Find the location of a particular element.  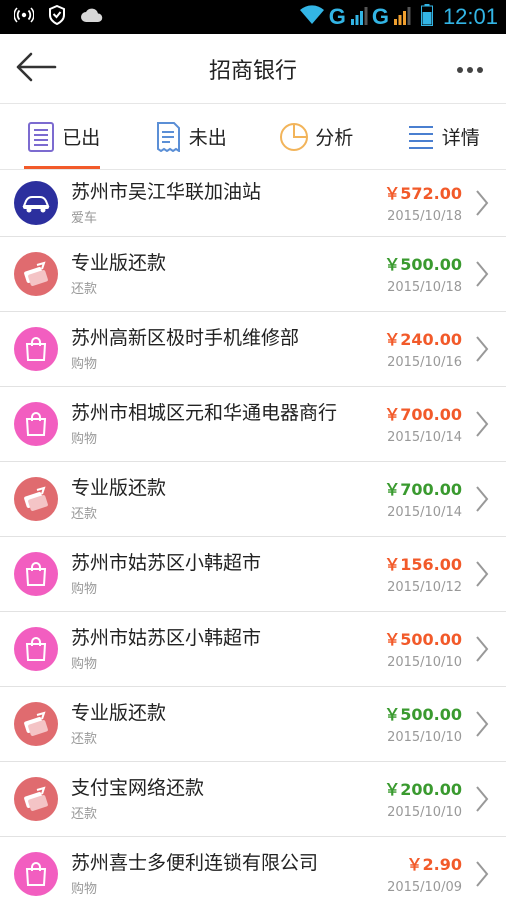

status-bar: G G 12:01 is located at coordinates (253, 17).